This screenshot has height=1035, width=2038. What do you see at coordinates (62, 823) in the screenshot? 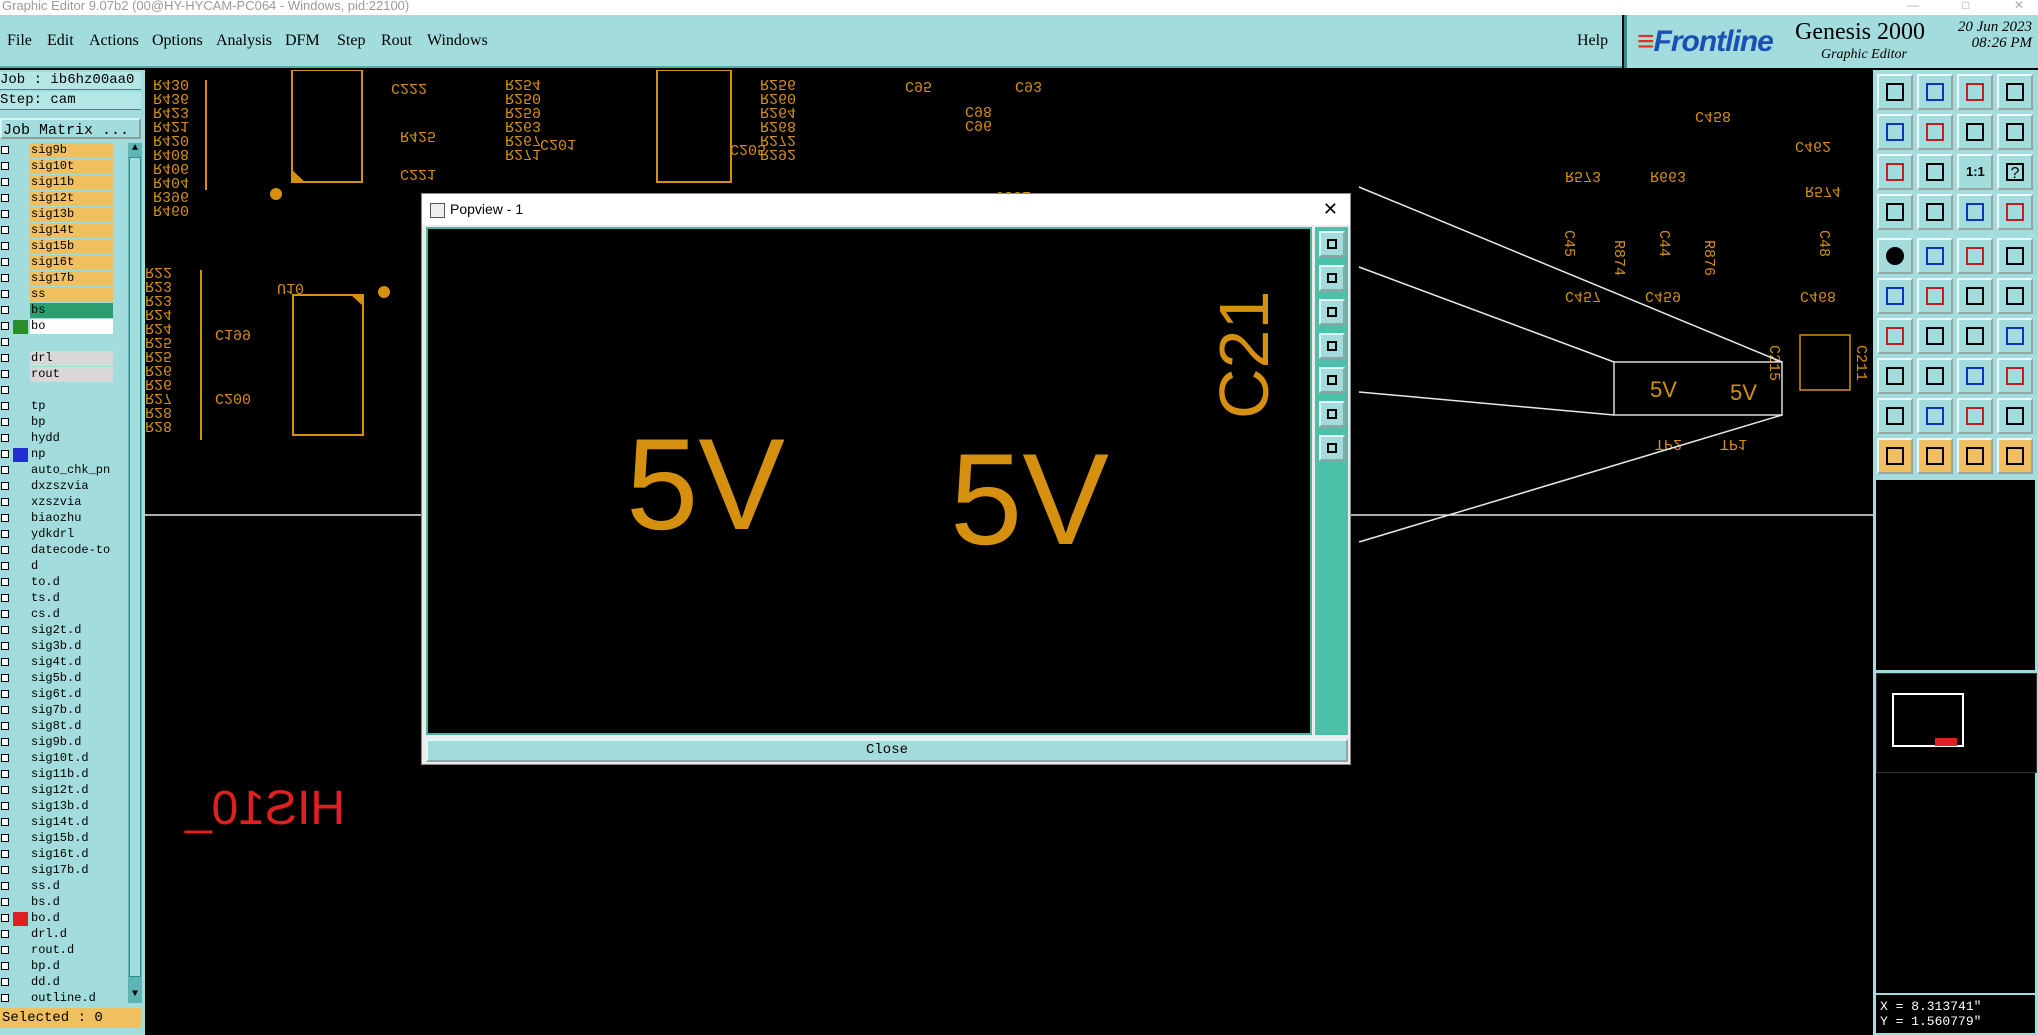
I see `layer-row: sig14t.d` at bounding box center [62, 823].